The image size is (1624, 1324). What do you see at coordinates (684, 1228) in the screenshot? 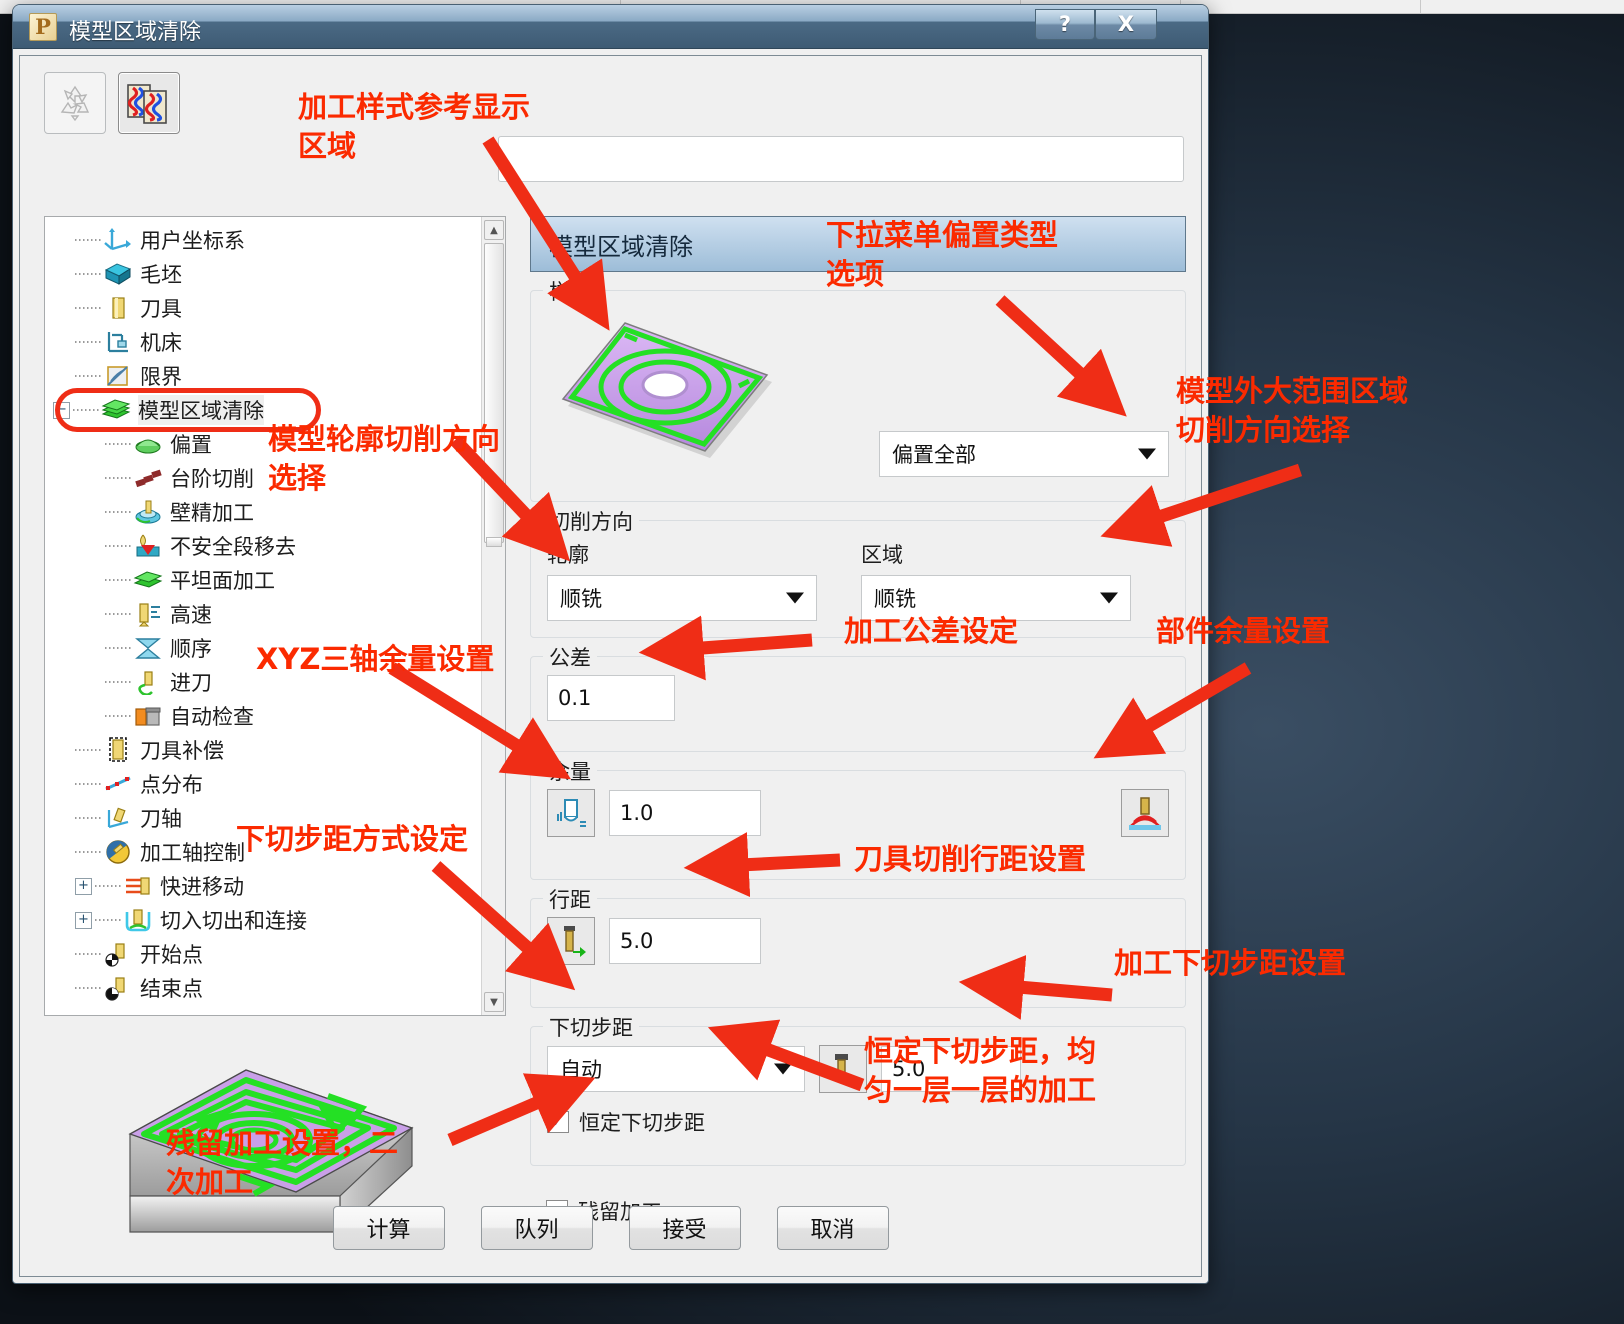
I see `accept-button: 接受` at bounding box center [684, 1228].